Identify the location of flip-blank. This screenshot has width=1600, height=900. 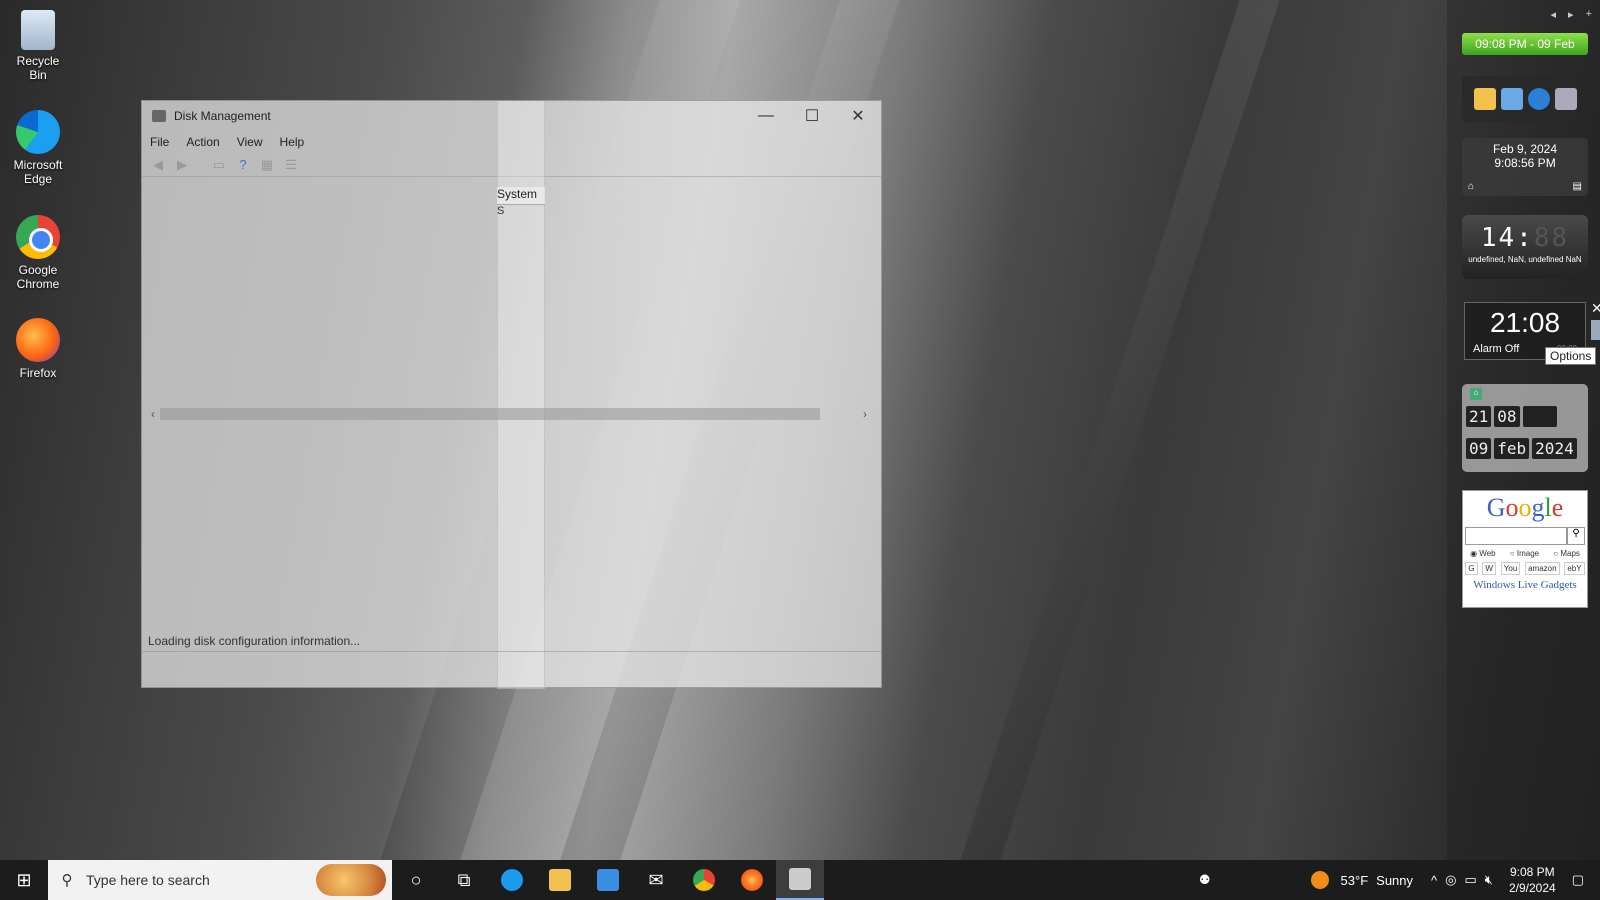
(1540, 416).